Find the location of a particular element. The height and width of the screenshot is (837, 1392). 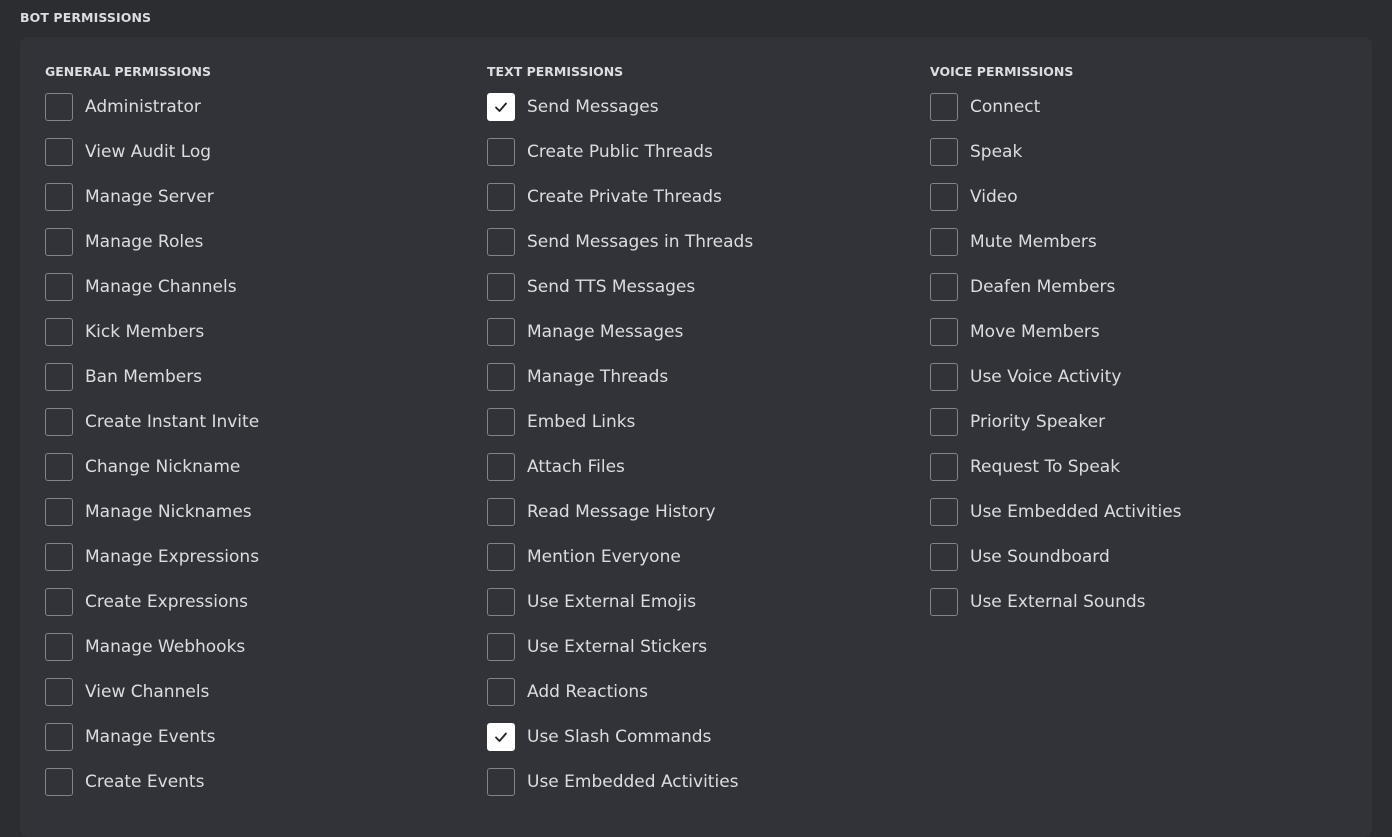

permission-row-voice-priority-speaker: Priority Speaker is located at coordinates (1056, 422).